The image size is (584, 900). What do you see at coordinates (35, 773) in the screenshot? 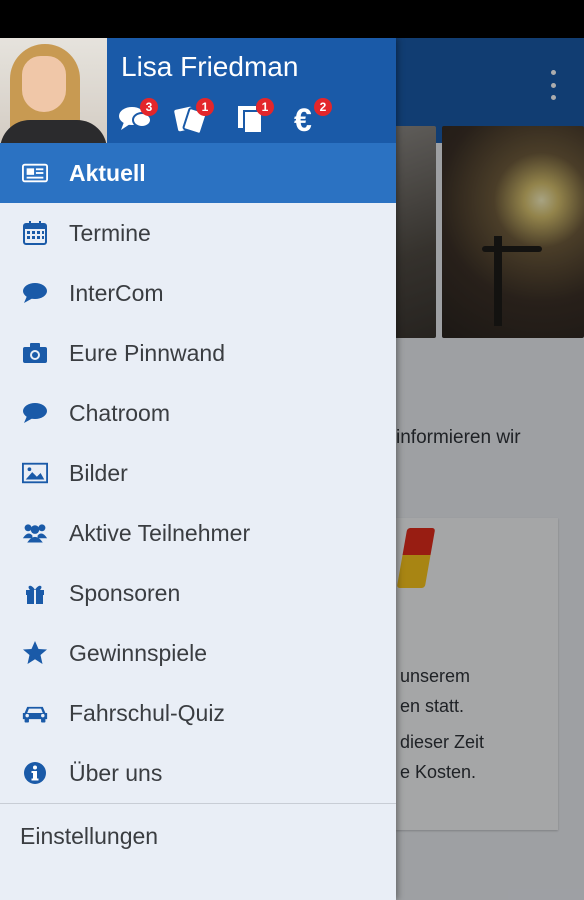
I see `info-icon` at bounding box center [35, 773].